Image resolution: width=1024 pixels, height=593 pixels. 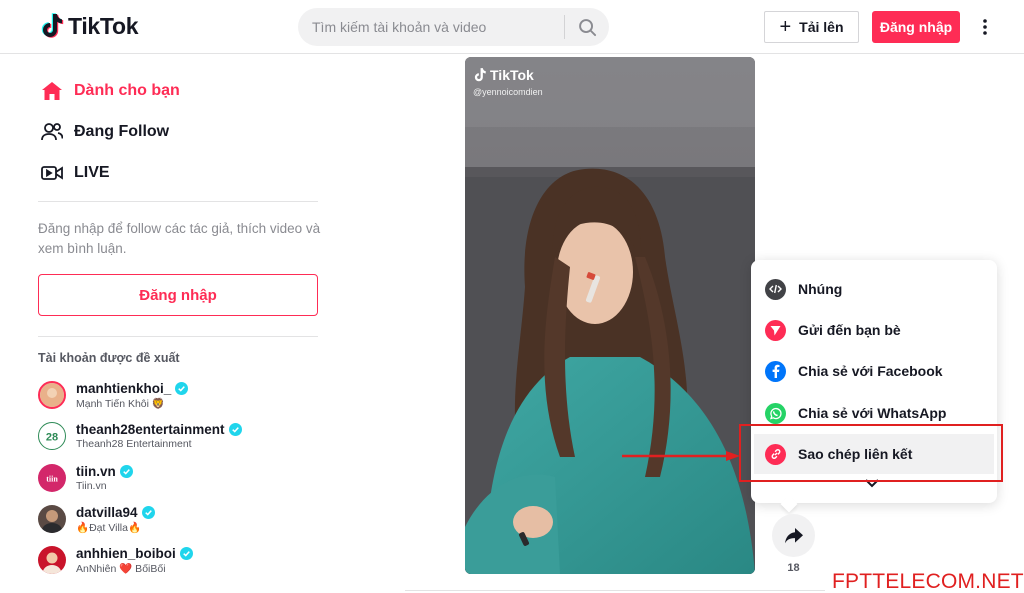 I want to click on avatar: 28, so click(x=52, y=436).